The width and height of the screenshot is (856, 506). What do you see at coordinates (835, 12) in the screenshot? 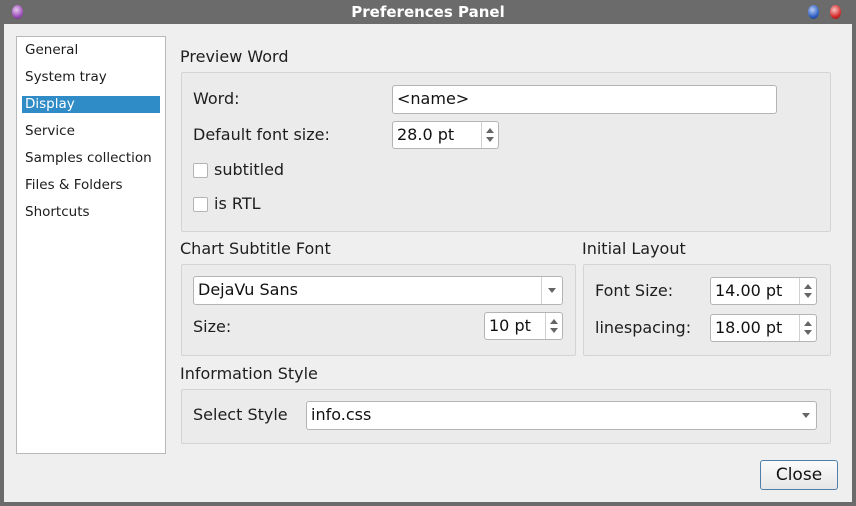
I see `close-window-icon` at bounding box center [835, 12].